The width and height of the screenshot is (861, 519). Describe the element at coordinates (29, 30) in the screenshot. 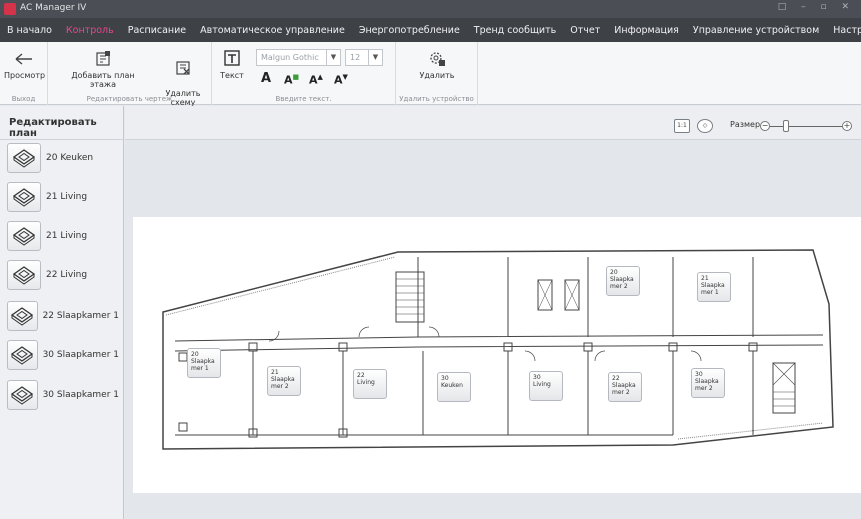

I see `menu-item-0: В начало` at that location.